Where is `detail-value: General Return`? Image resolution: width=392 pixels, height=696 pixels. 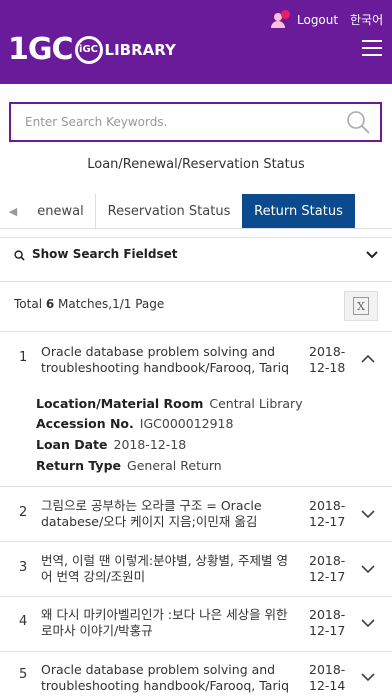 detail-value: General Return is located at coordinates (174, 465).